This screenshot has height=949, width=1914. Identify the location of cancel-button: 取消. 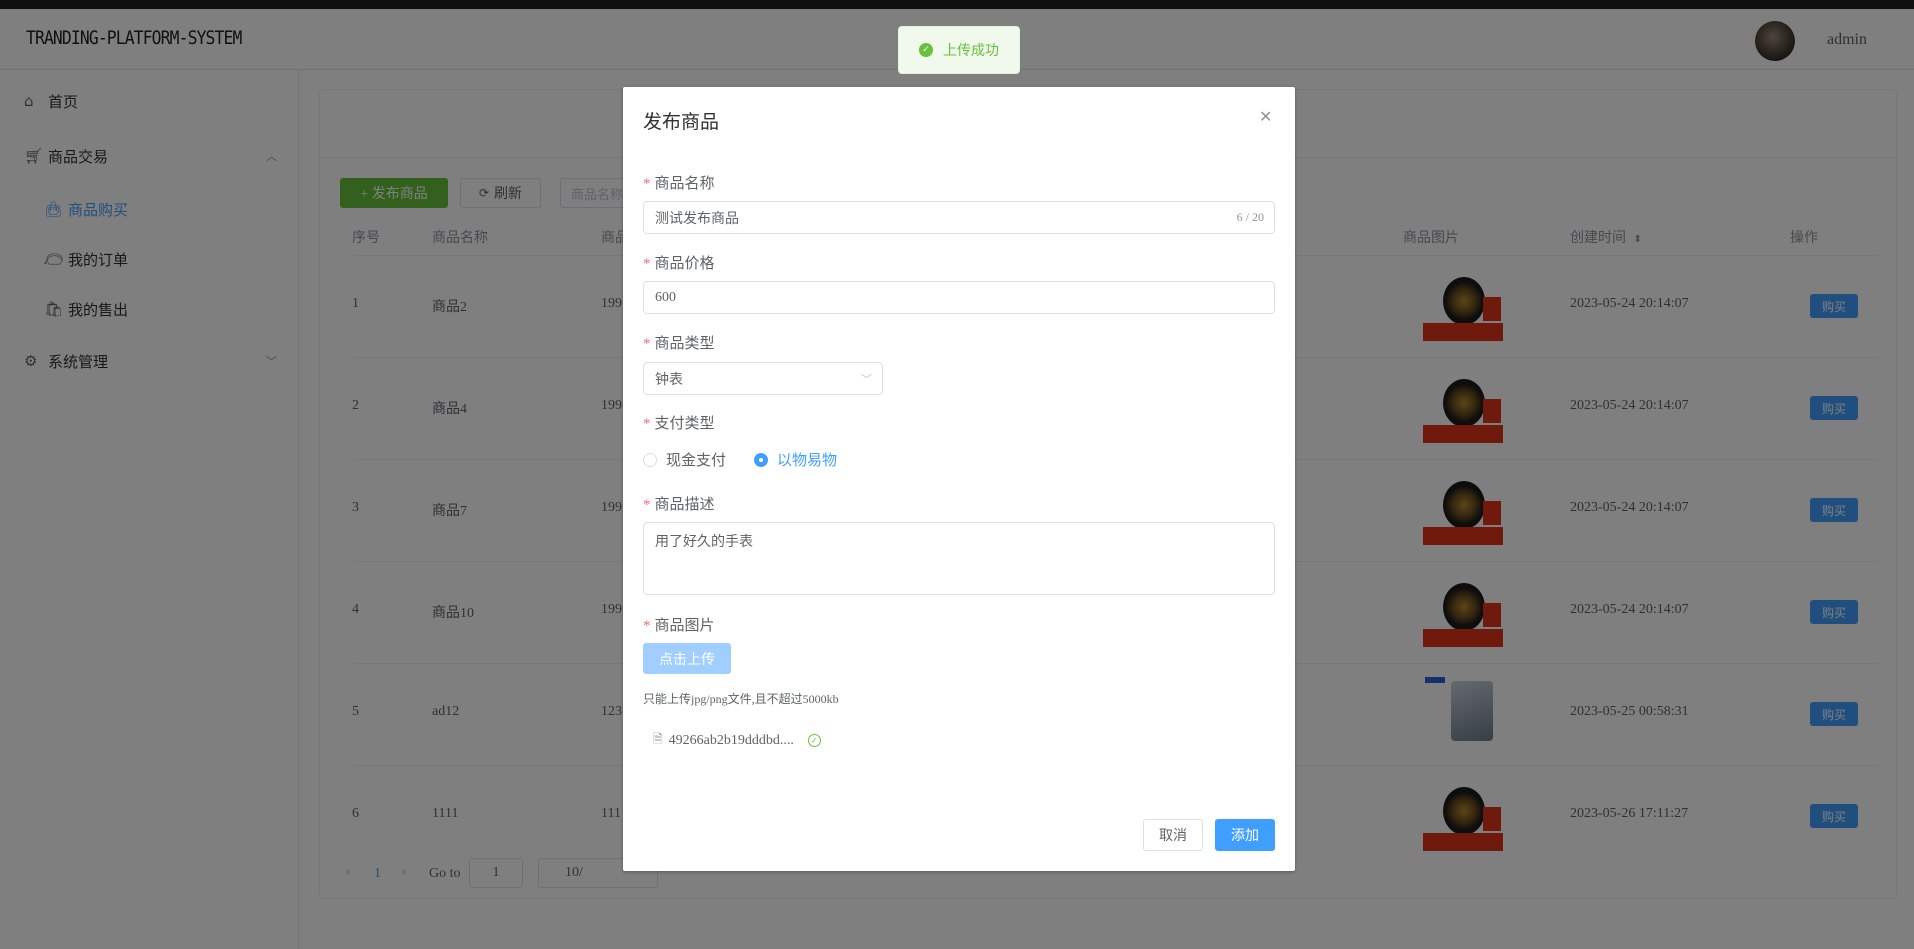
(1173, 835).